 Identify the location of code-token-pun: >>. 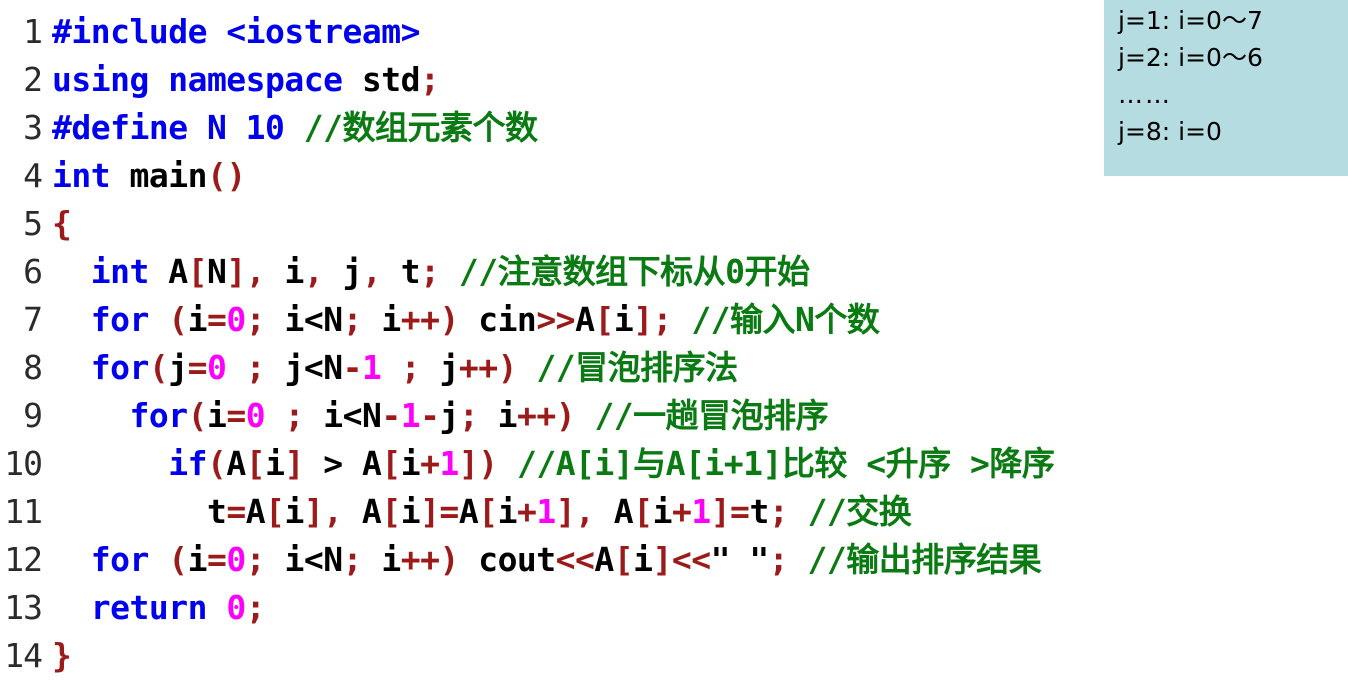
(556, 319).